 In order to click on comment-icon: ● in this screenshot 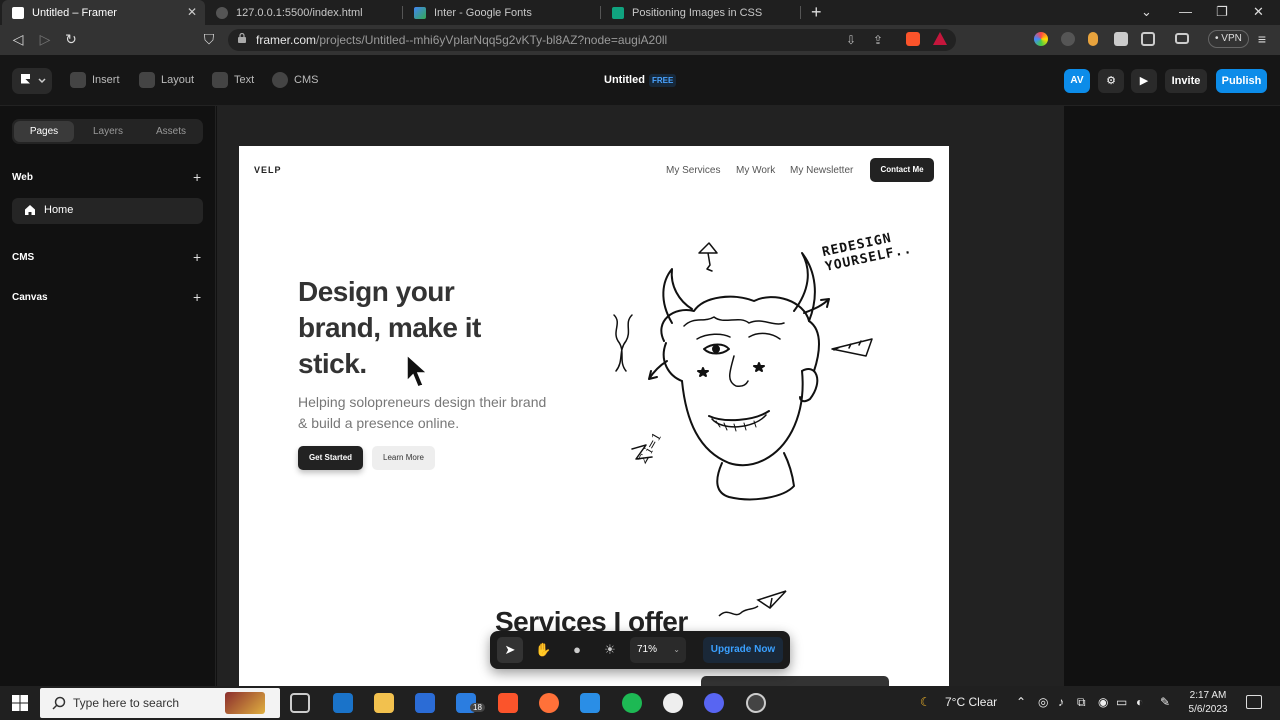, I will do `click(577, 650)`.